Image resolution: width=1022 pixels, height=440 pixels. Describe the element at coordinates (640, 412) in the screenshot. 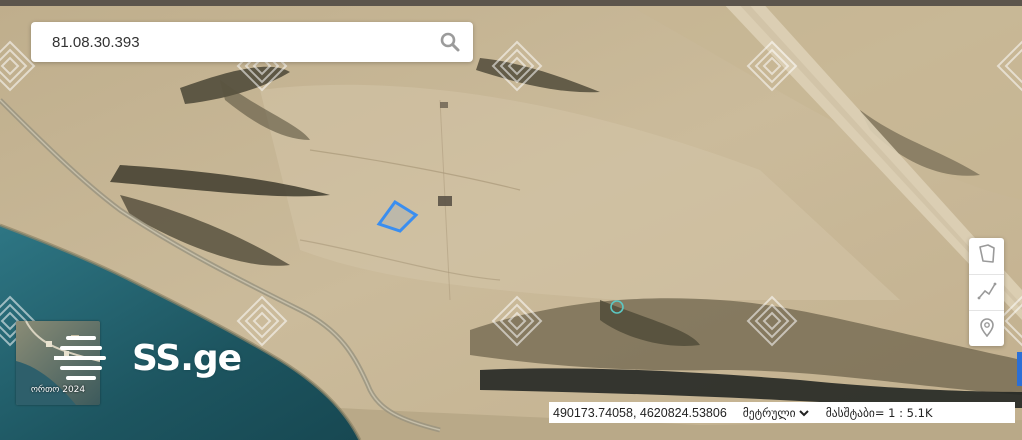

I see `cursor-coordinates: 490173.74058, 4620824.53806` at that location.